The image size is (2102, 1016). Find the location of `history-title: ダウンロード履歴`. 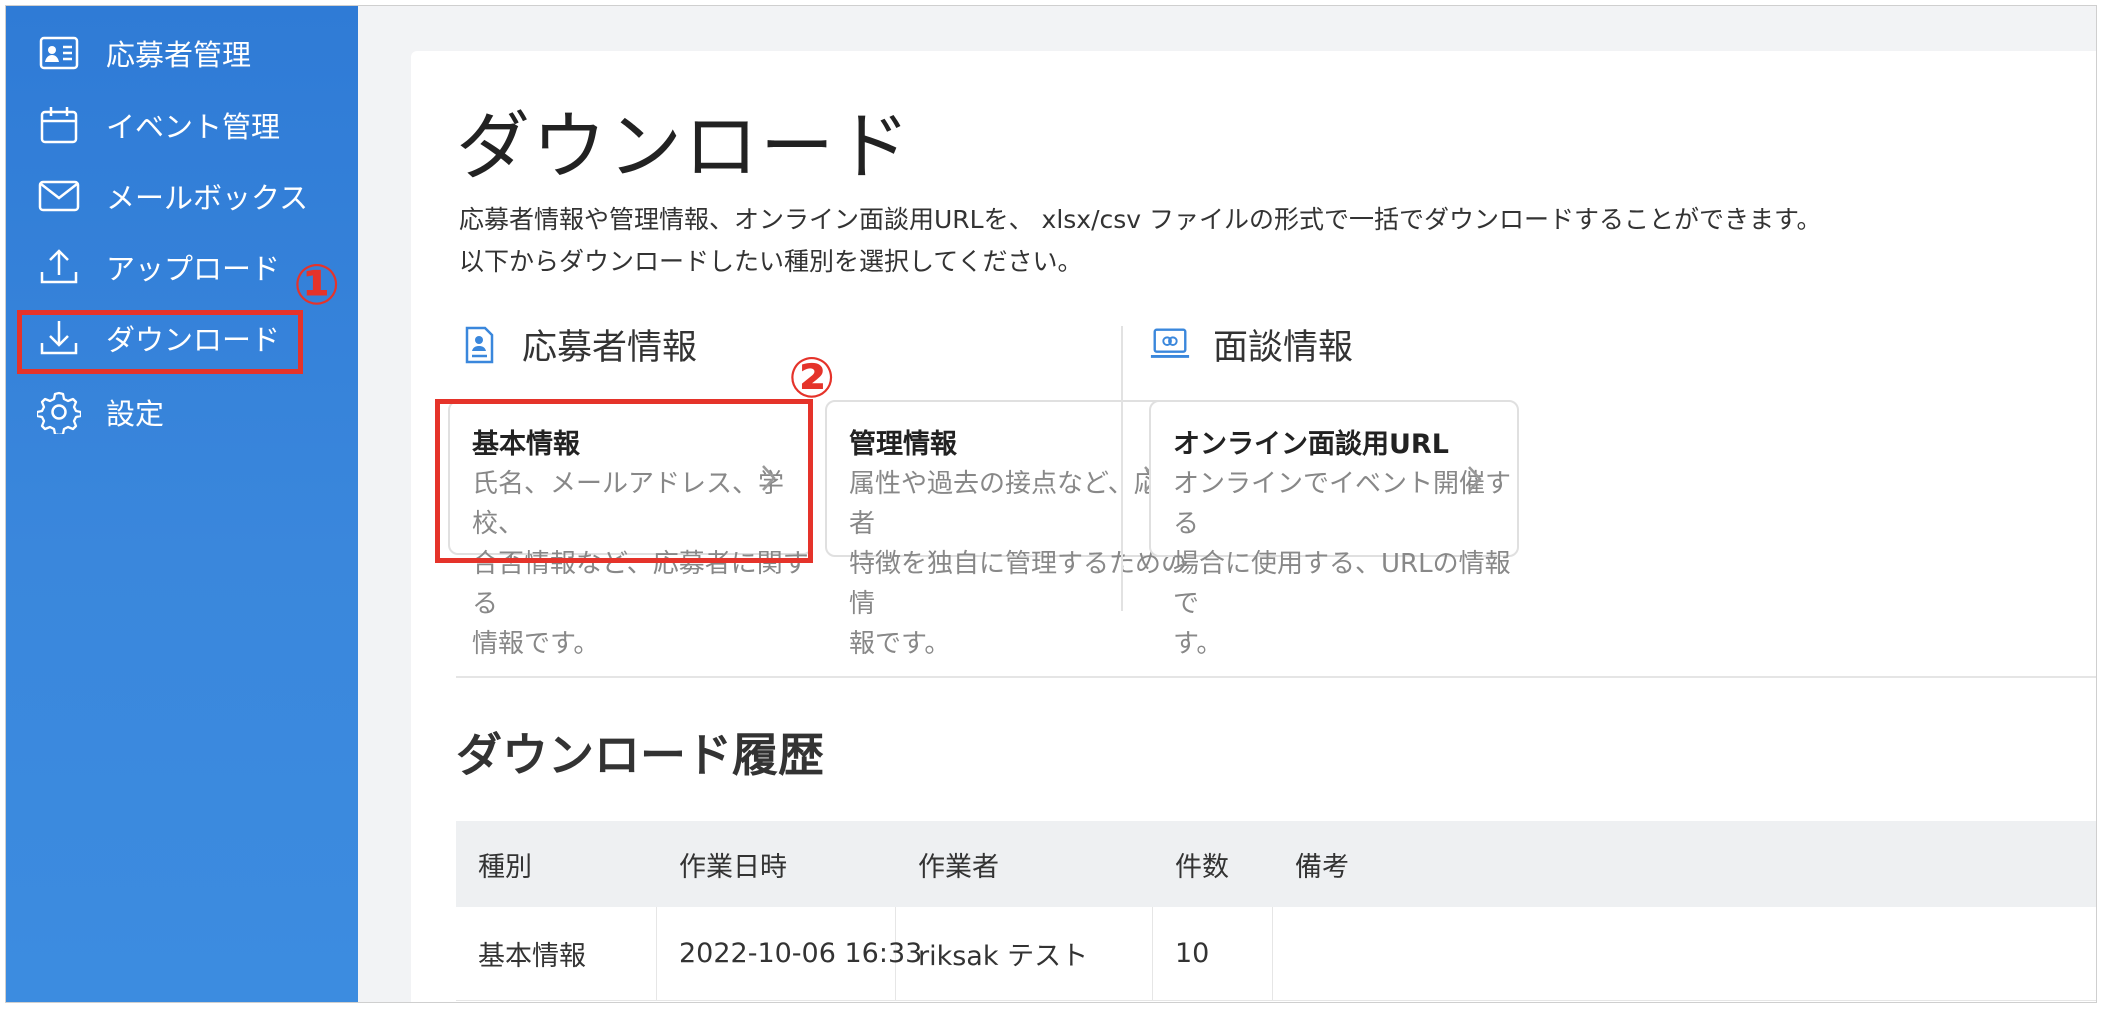

history-title: ダウンロード履歴 is located at coordinates (640, 755).